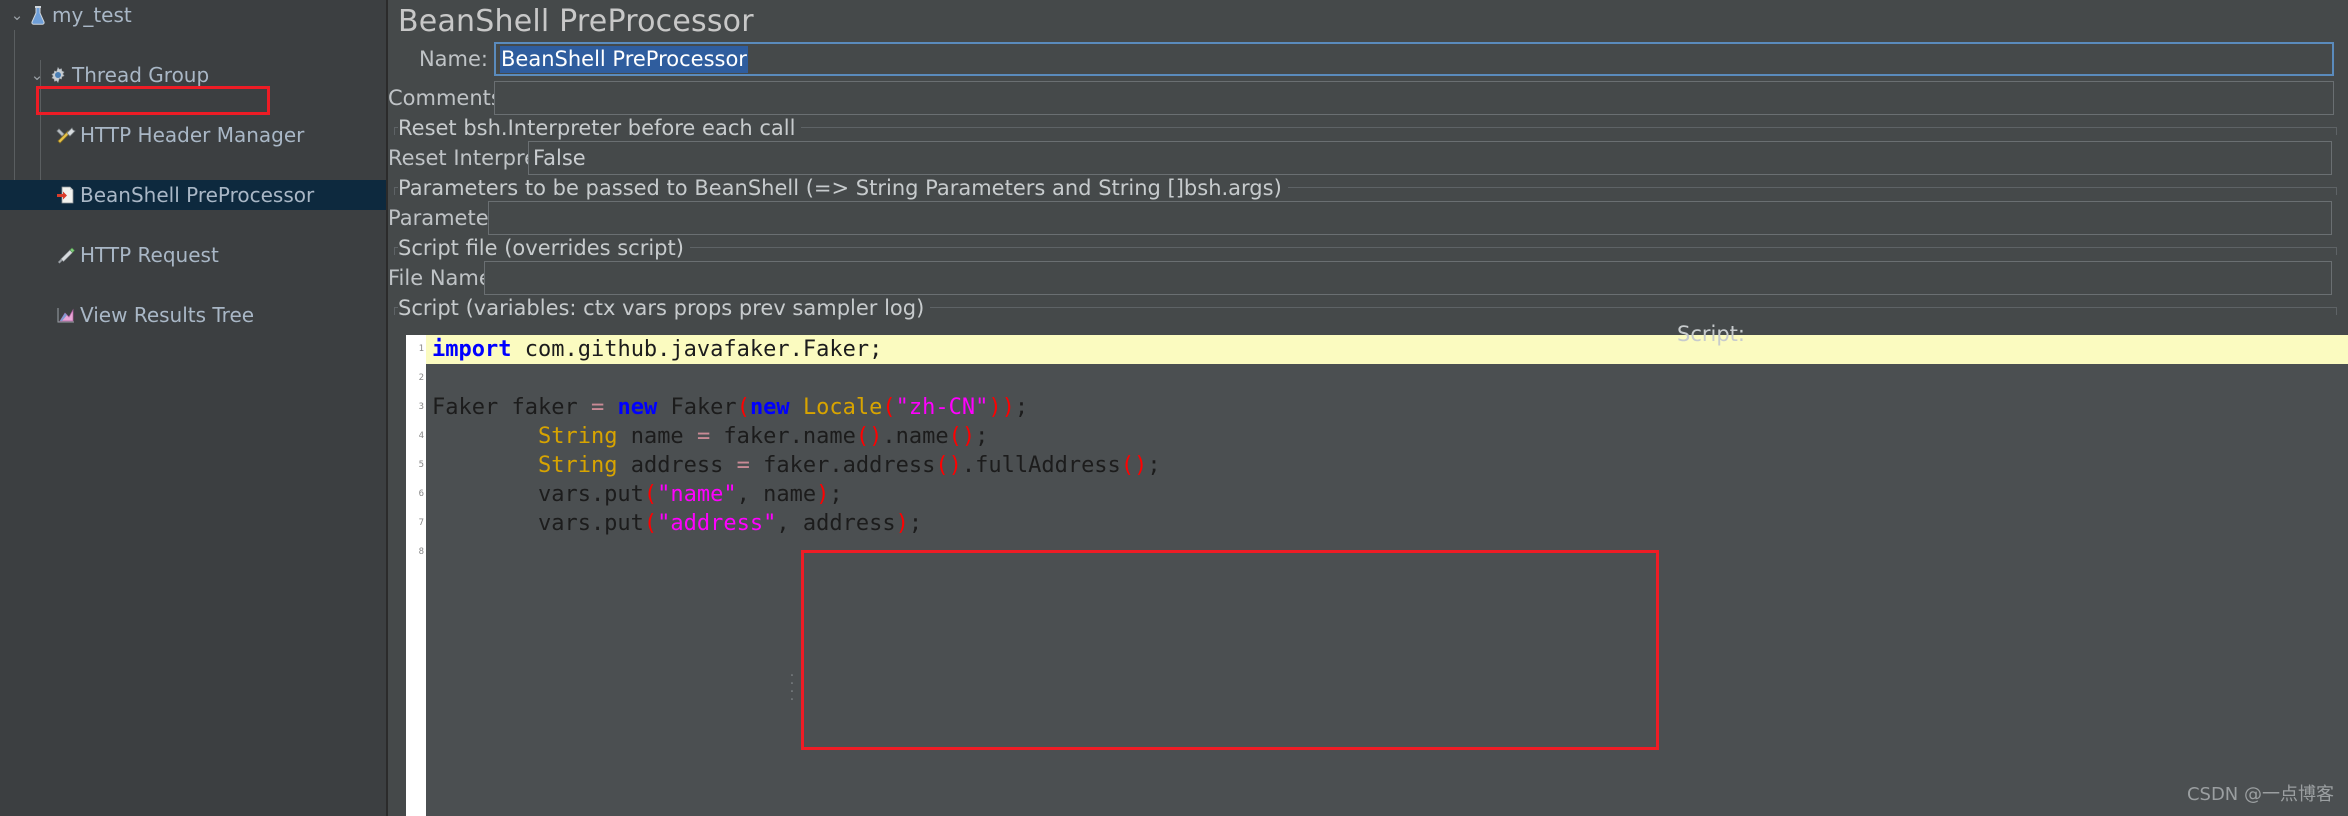  I want to click on gutter-line-number: 1, so click(421, 349).